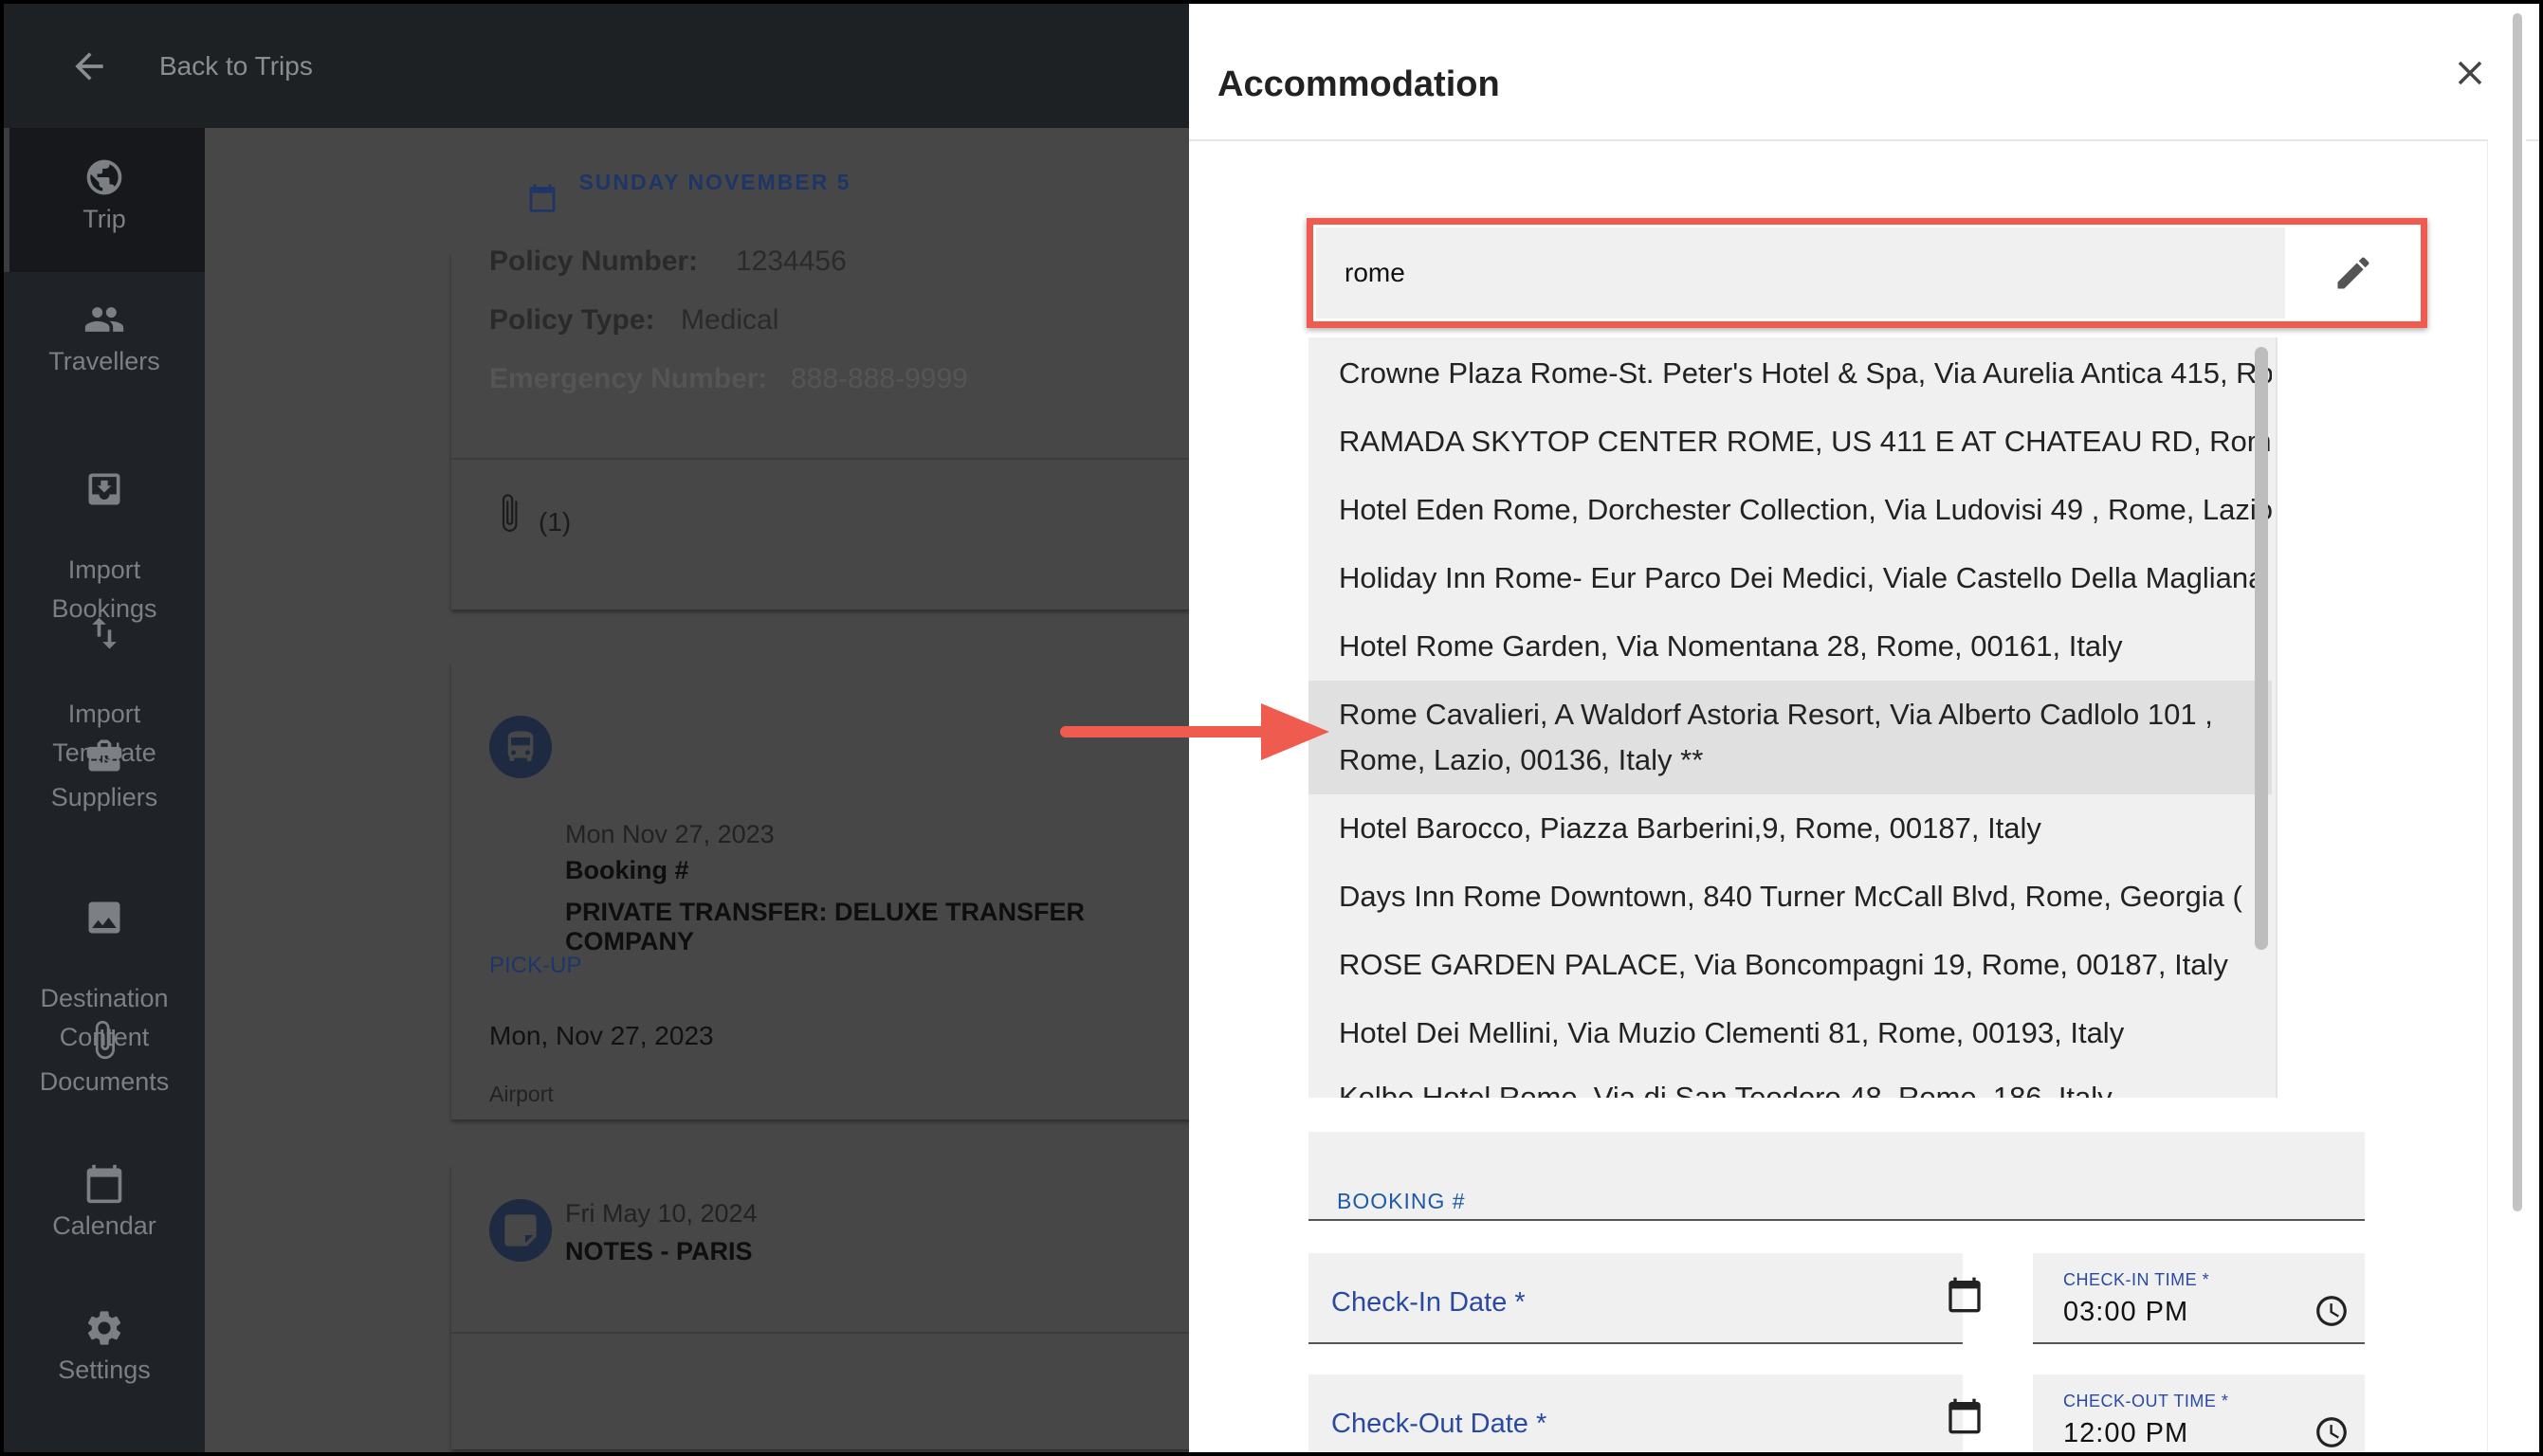  Describe the element at coordinates (535, 965) in the screenshot. I see `pickup-label: PICK-UP` at that location.